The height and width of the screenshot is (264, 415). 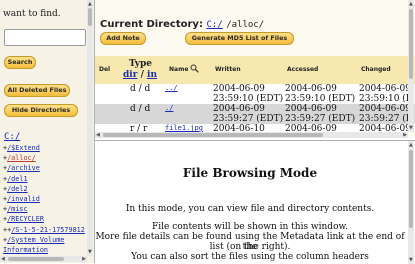 What do you see at coordinates (46, 148) in the screenshot?
I see `tree-item: +/$Extend` at bounding box center [46, 148].